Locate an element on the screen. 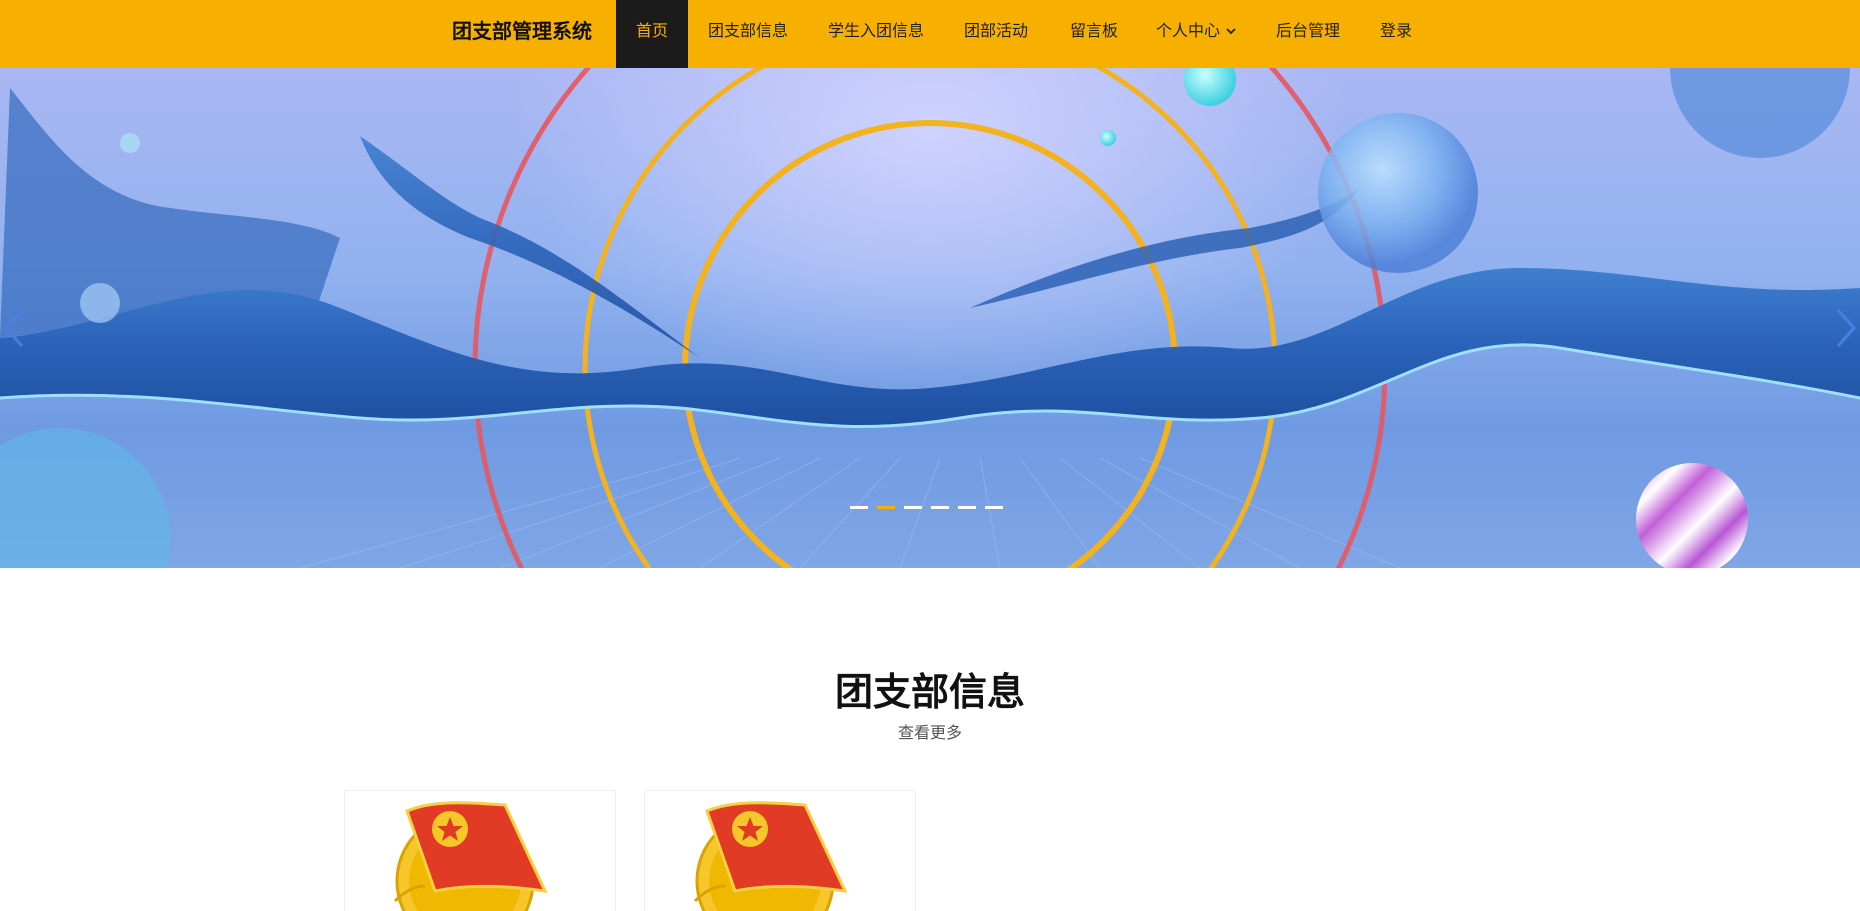  chevron-left-icon is located at coordinates (13, 328).